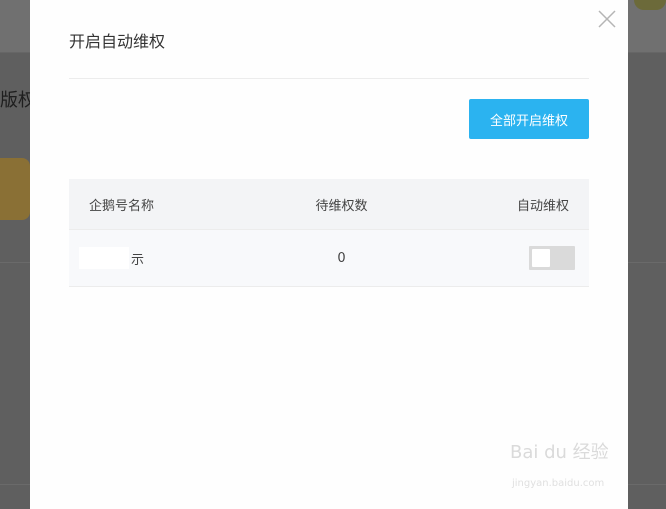  I want to click on header-account-name: 企鹅号名称, so click(122, 206).